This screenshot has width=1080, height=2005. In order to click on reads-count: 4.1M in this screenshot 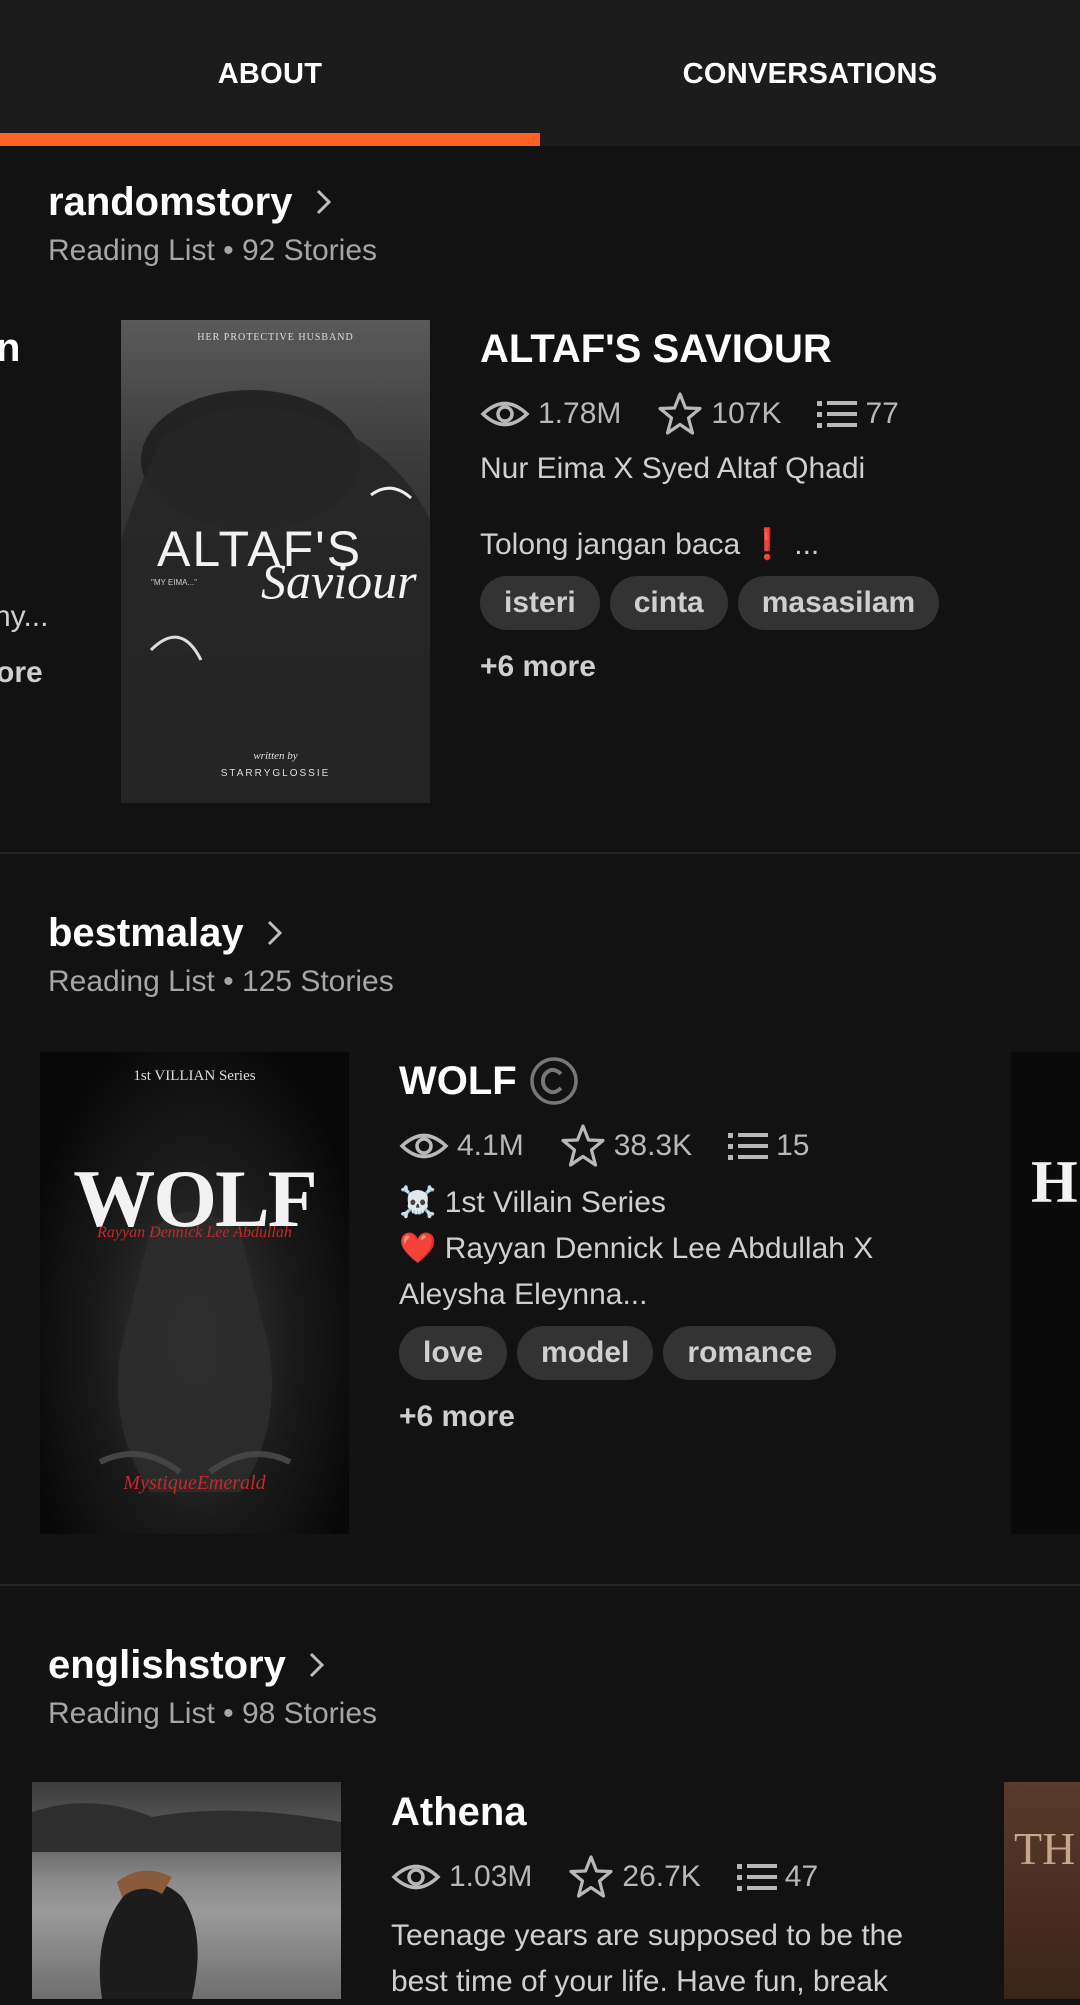, I will do `click(490, 1145)`.